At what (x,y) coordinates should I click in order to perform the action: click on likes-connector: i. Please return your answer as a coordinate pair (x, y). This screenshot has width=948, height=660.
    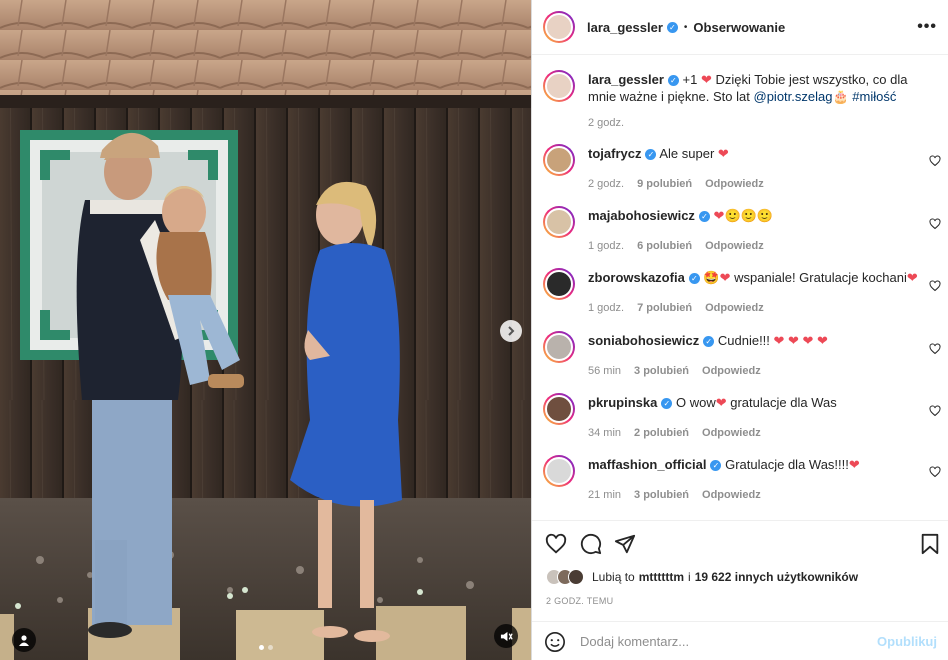
    Looking at the image, I should click on (689, 577).